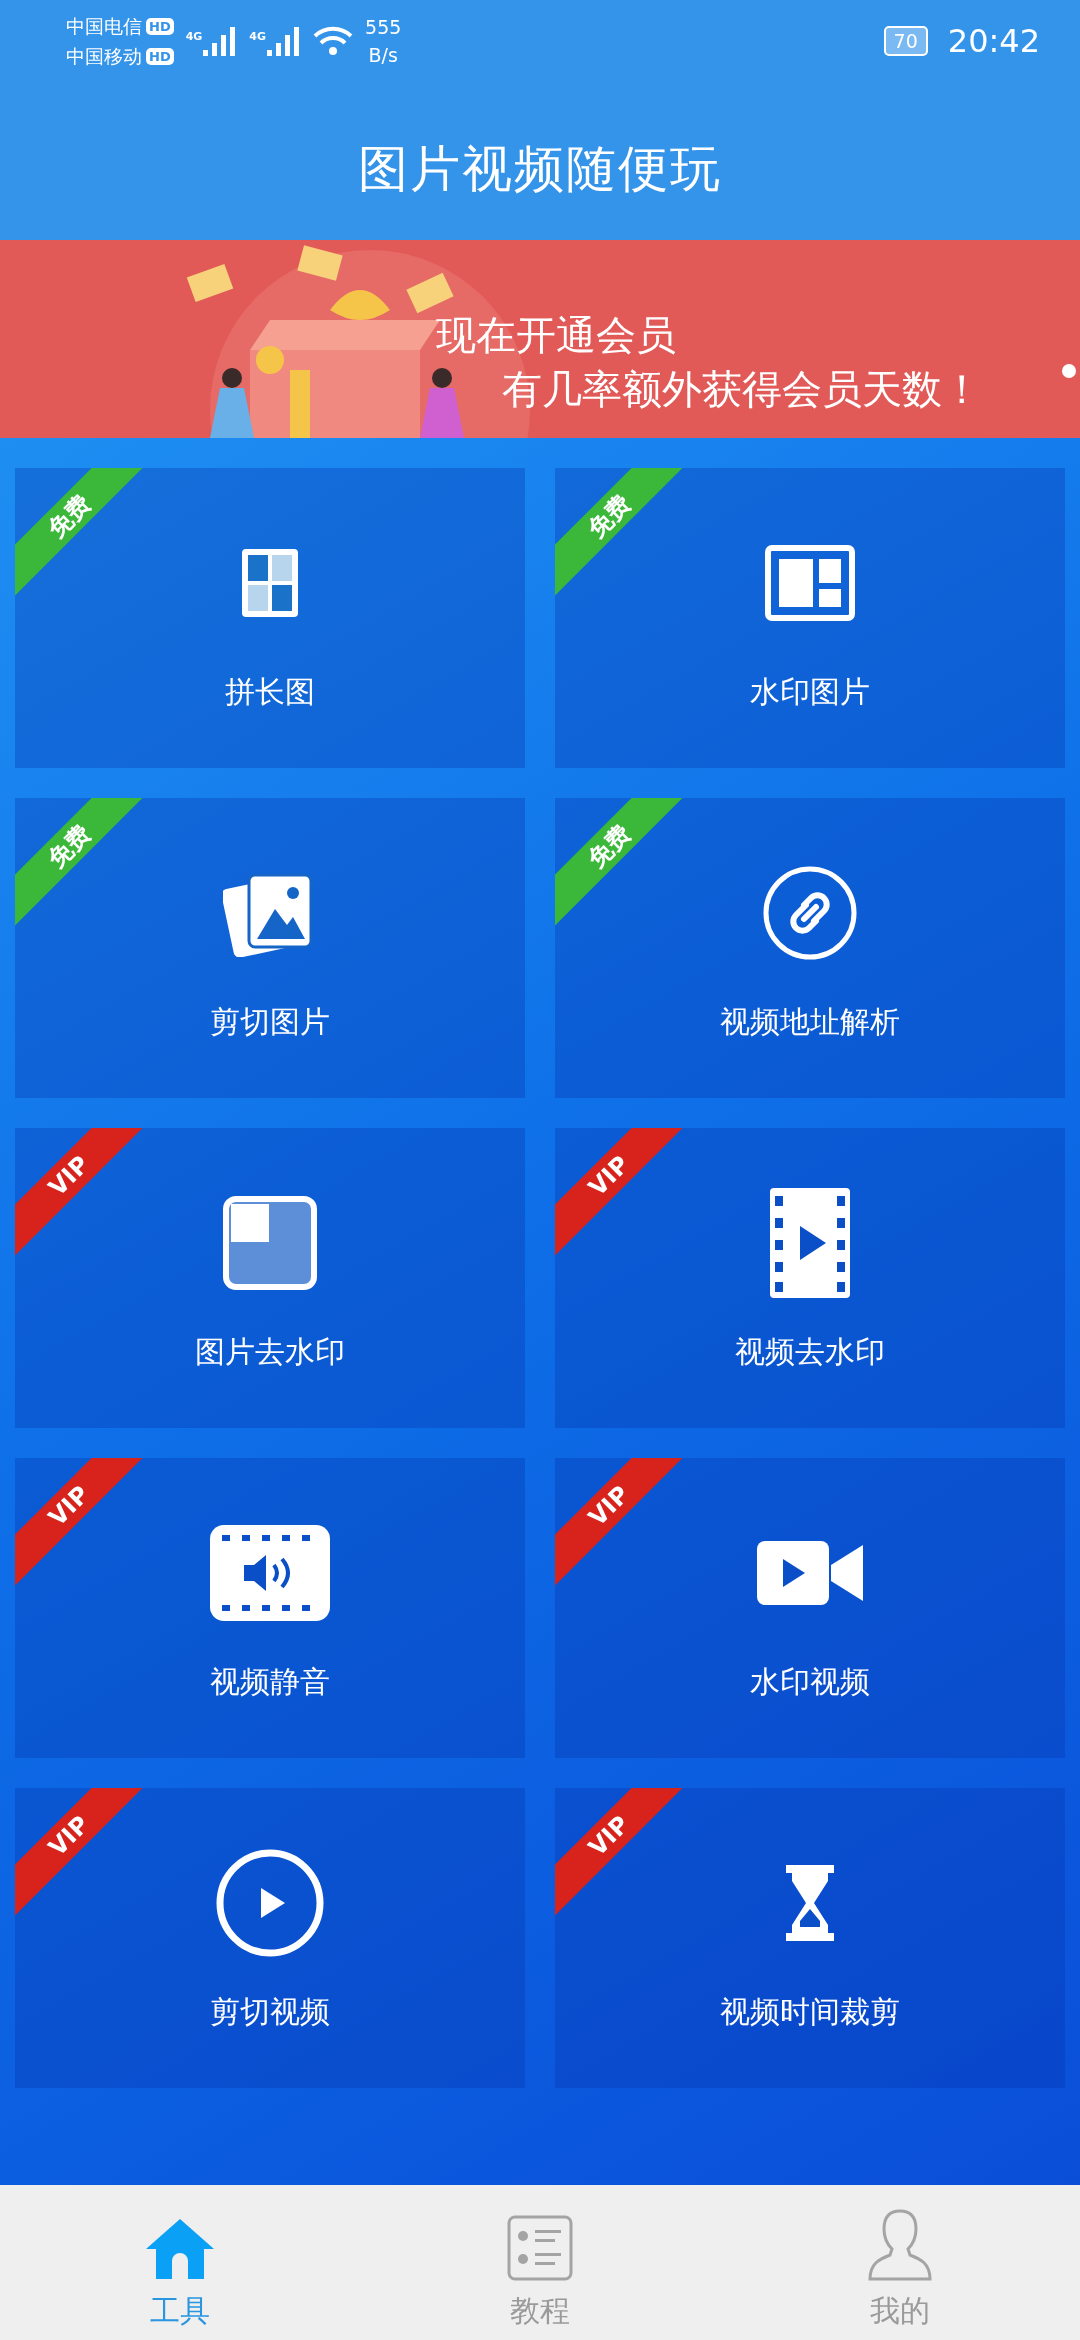 Image resolution: width=1080 pixels, height=2340 pixels. What do you see at coordinates (270, 948) in the screenshot?
I see `tool-tile: 免费 剪切图片` at bounding box center [270, 948].